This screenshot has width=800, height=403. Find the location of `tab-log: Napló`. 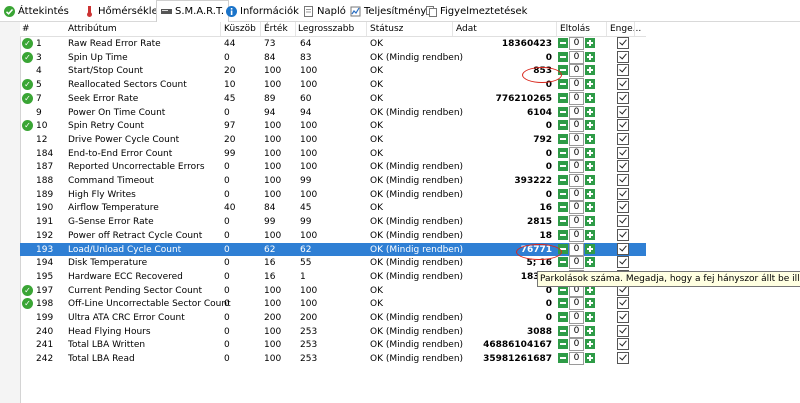

tab-log: Napló is located at coordinates (324, 11).